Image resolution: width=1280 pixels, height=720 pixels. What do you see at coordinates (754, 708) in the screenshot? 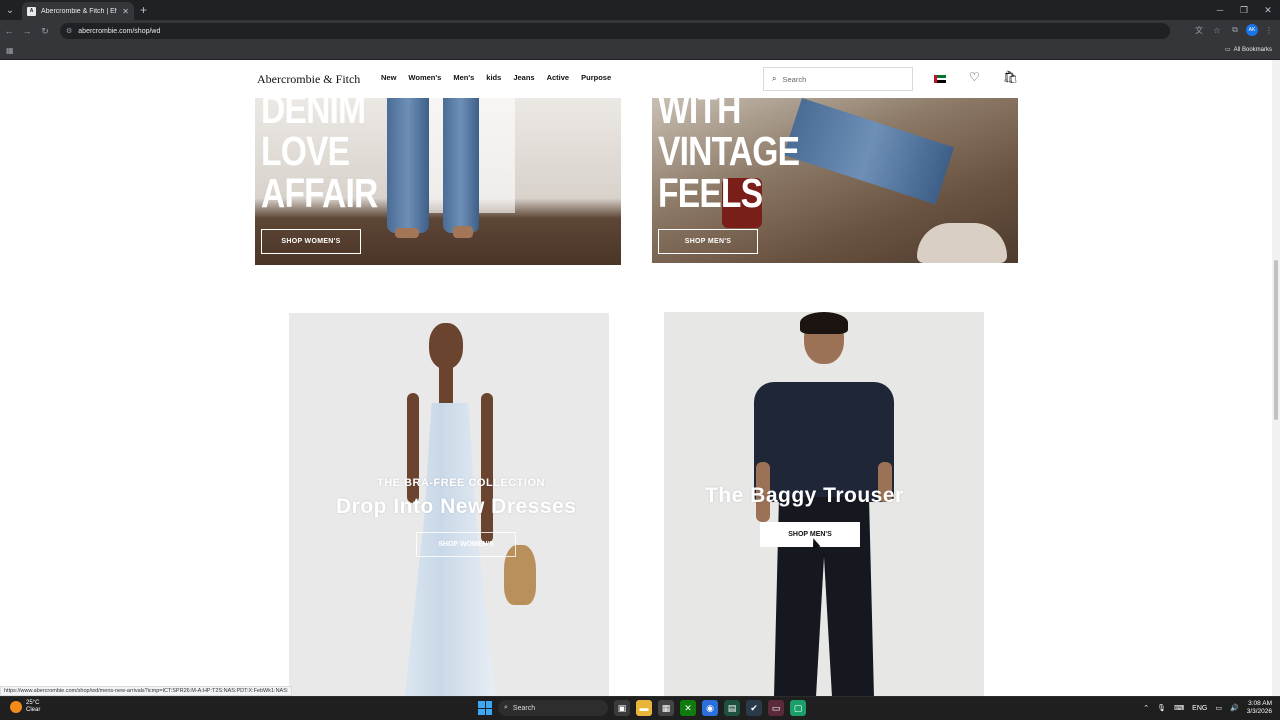
I see `steam-icon: ✔` at bounding box center [754, 708].